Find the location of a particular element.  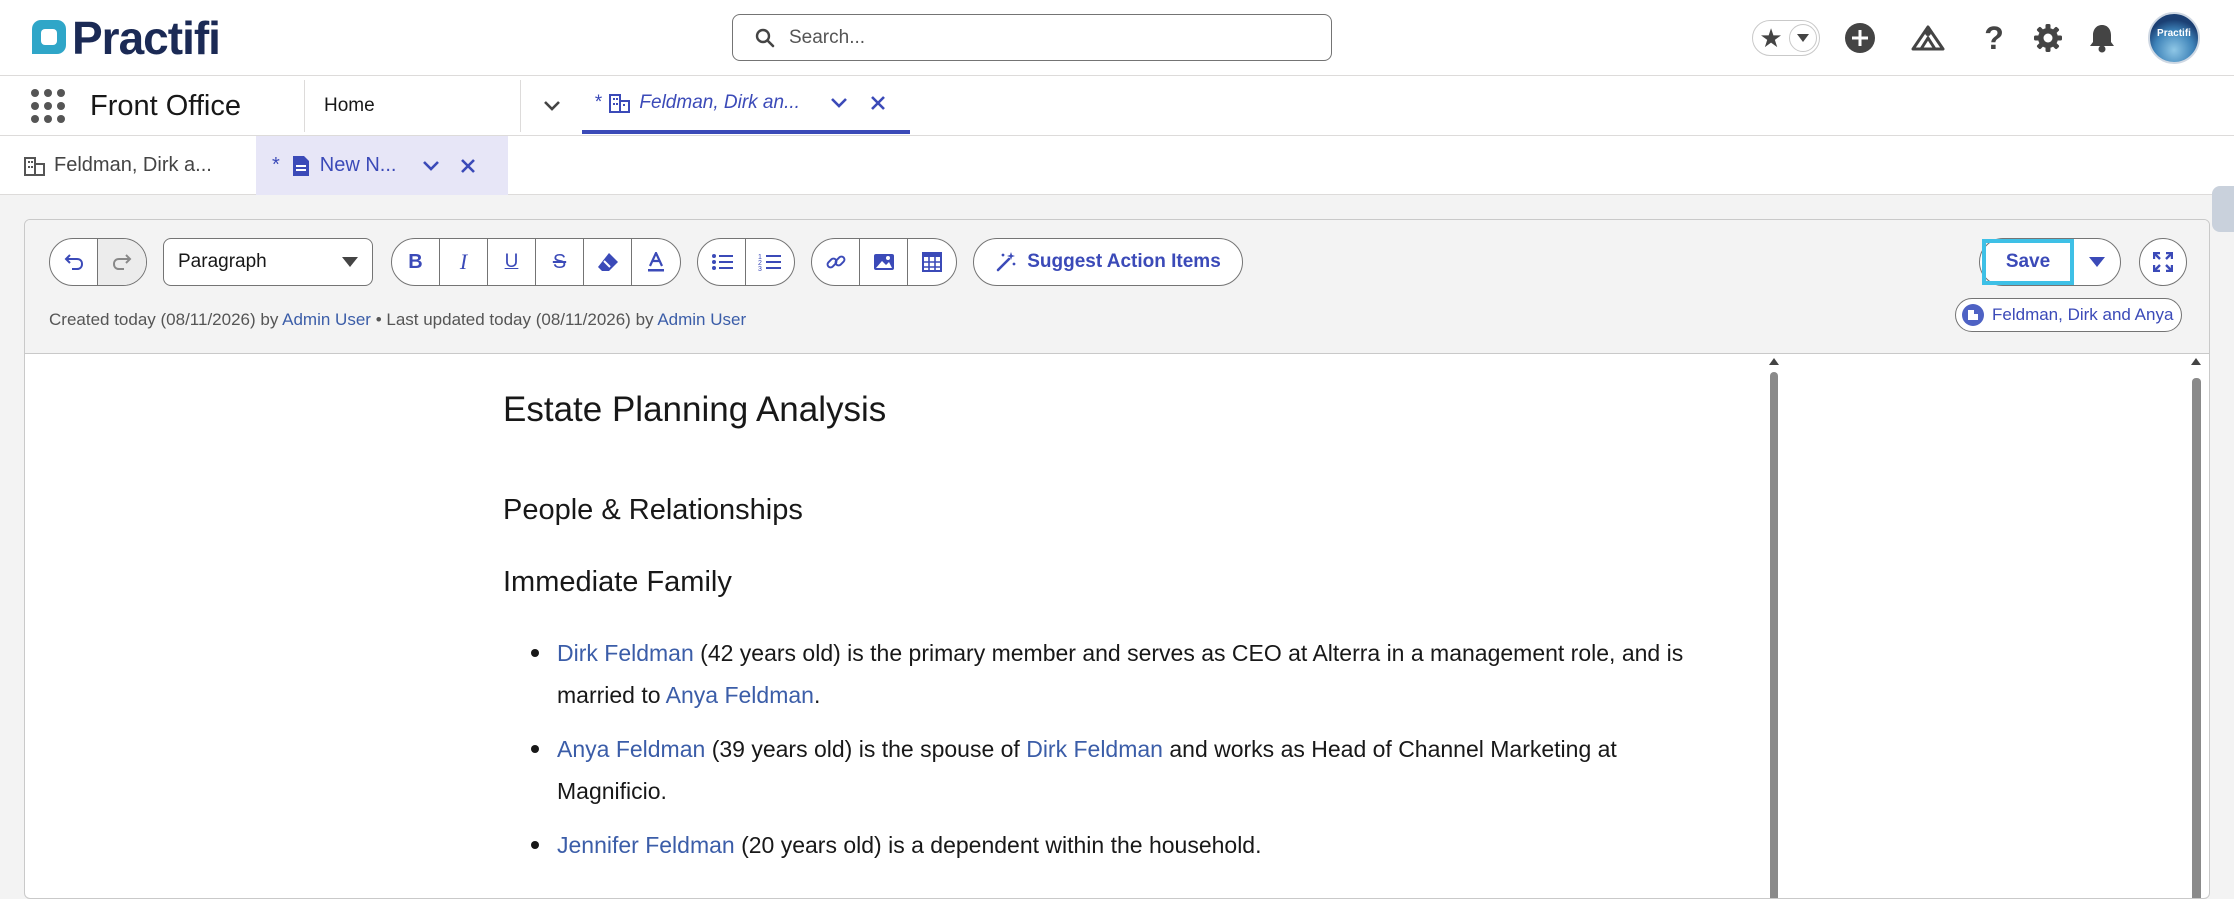

global-search is located at coordinates (1032, 37).